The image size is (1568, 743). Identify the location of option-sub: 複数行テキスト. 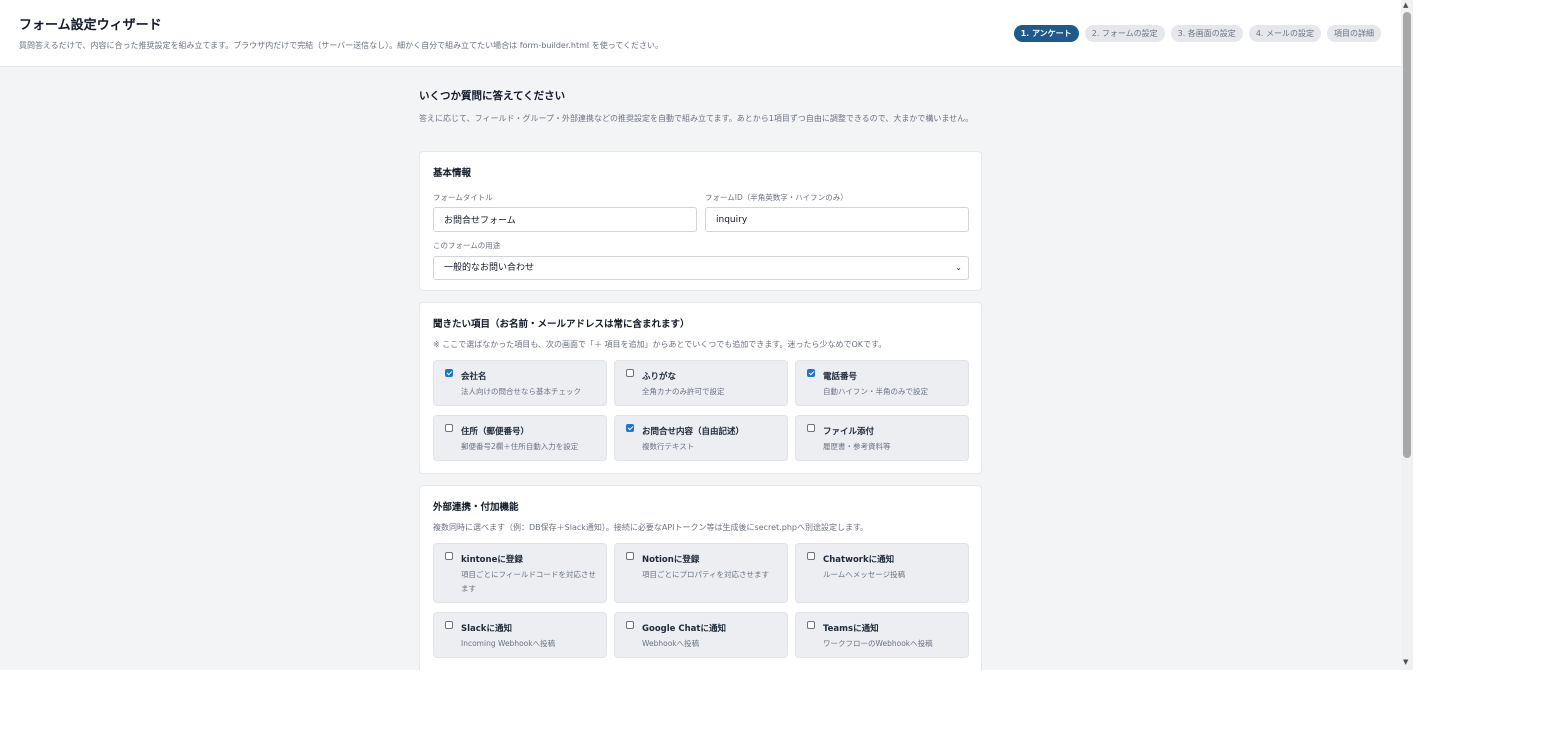
(668, 446).